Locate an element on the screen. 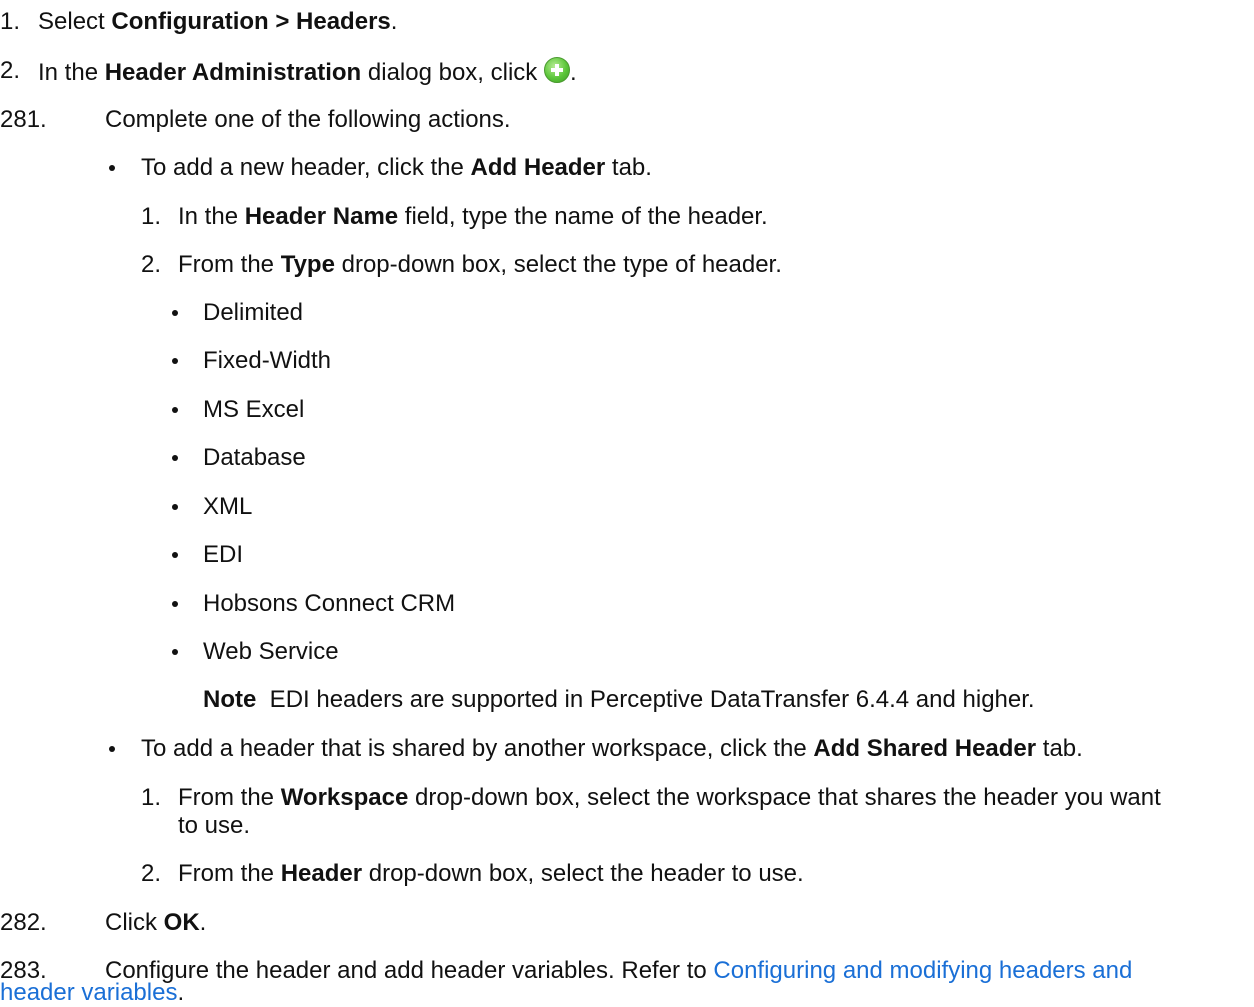 The height and width of the screenshot is (1007, 1254). field-name: Workspace is located at coordinates (344, 797).